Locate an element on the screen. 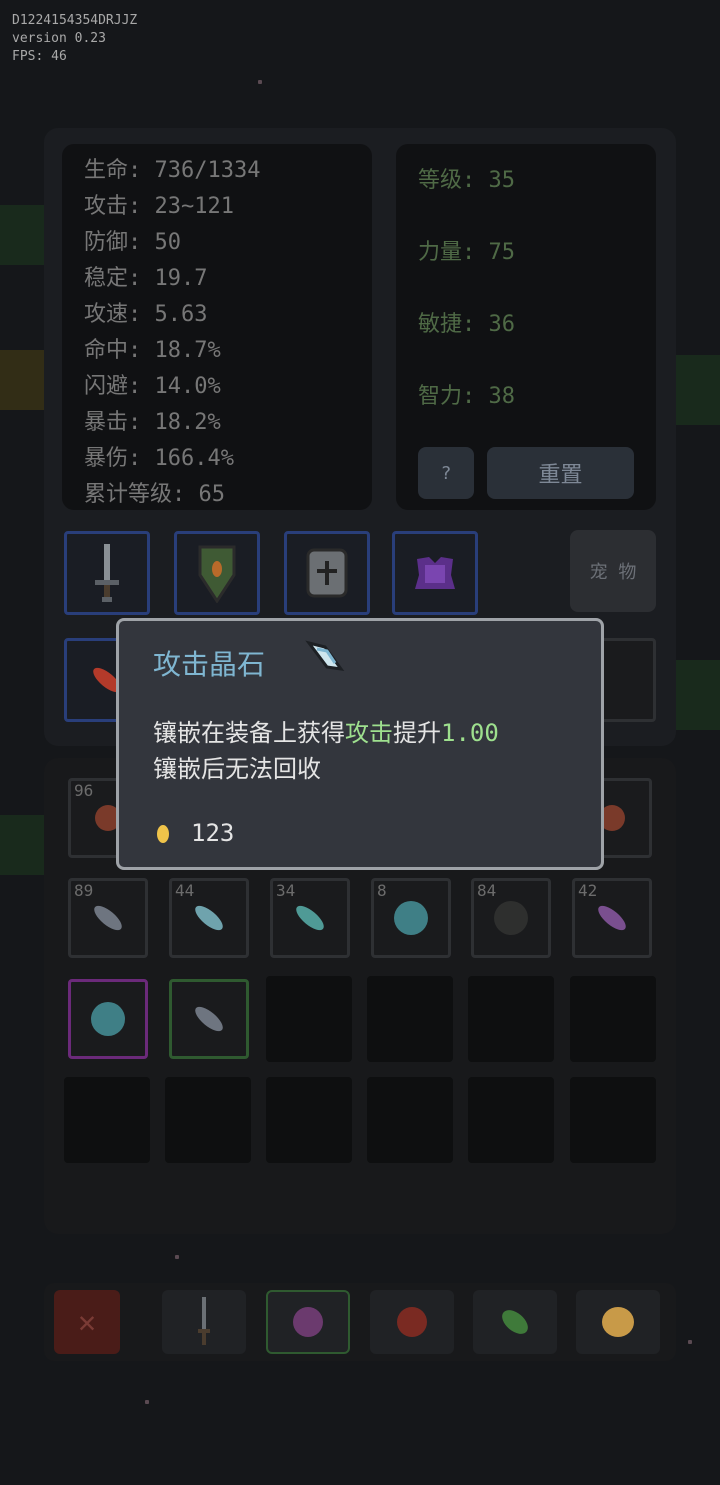 Image resolution: width=720 pixels, height=1485 pixels. egg-icon is located at coordinates (618, 1322).